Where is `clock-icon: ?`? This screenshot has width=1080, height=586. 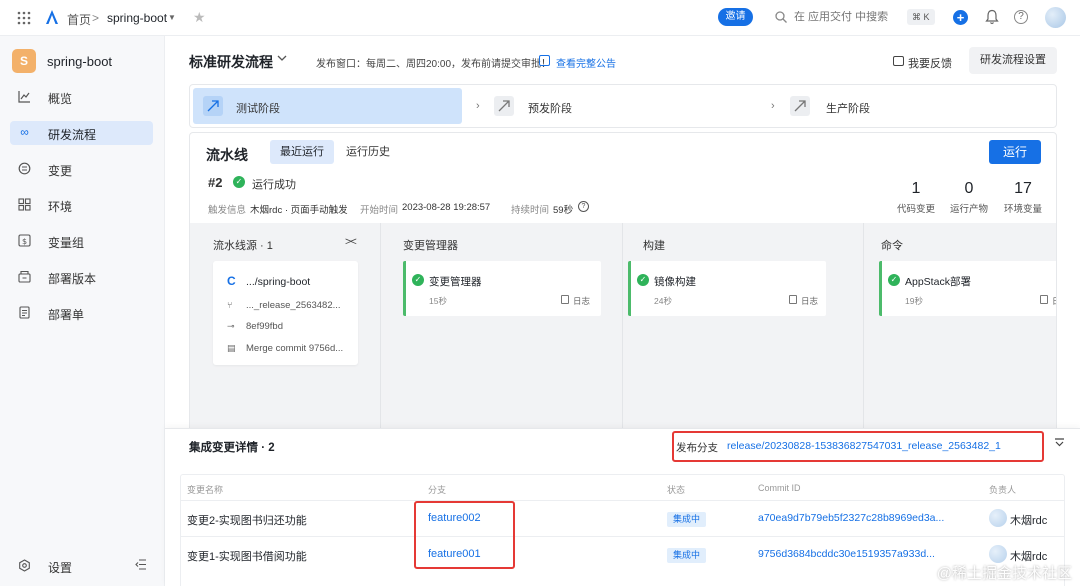 clock-icon: ? is located at coordinates (583, 206).